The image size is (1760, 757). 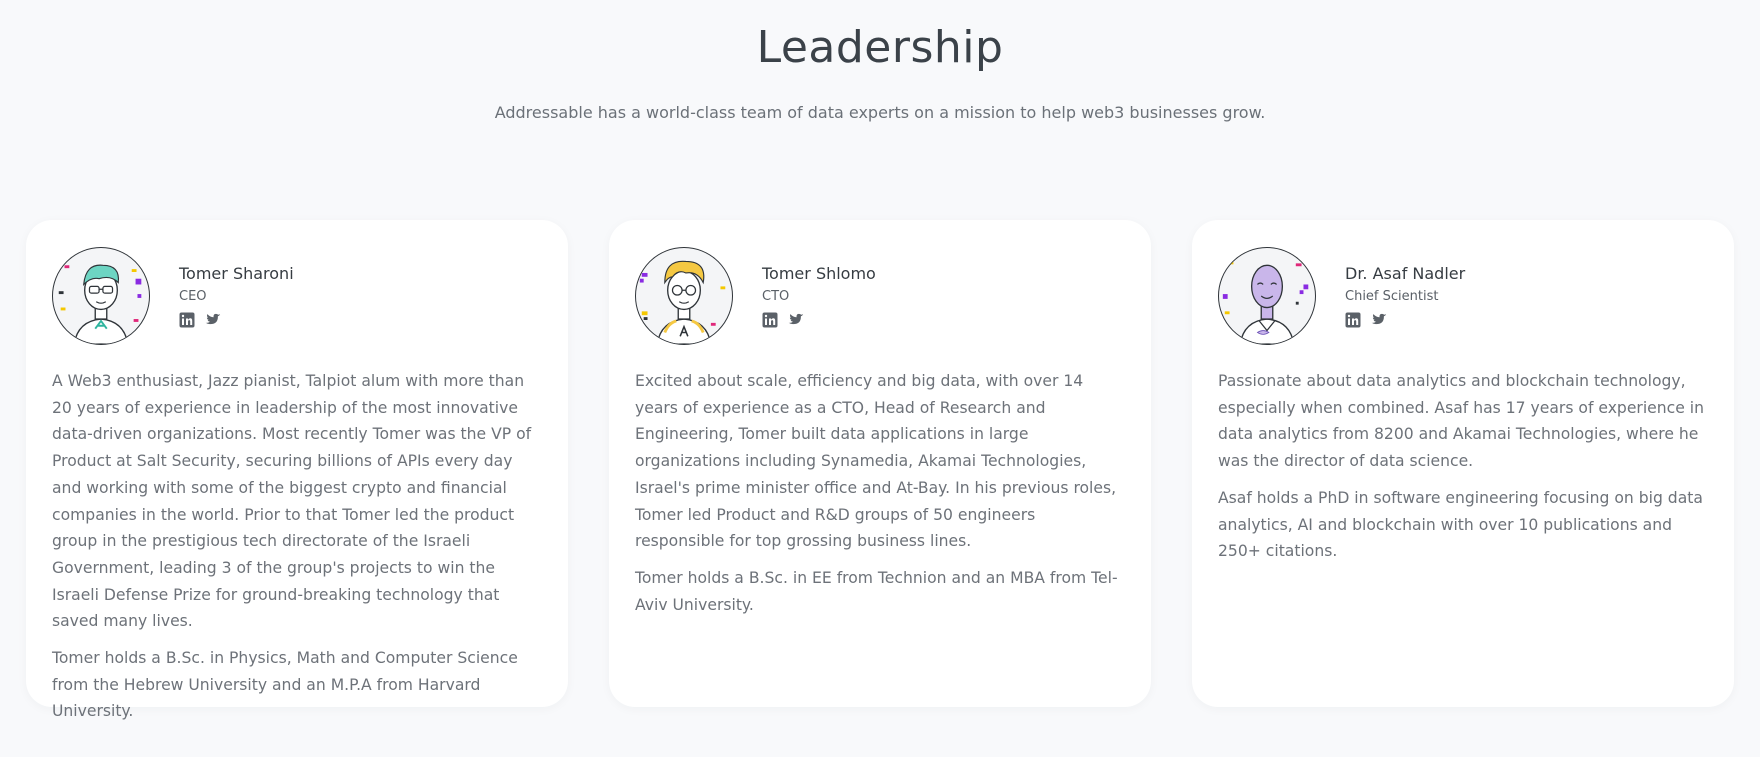 I want to click on member-meta: Tomer Shlomo CTO, so click(x=819, y=296).